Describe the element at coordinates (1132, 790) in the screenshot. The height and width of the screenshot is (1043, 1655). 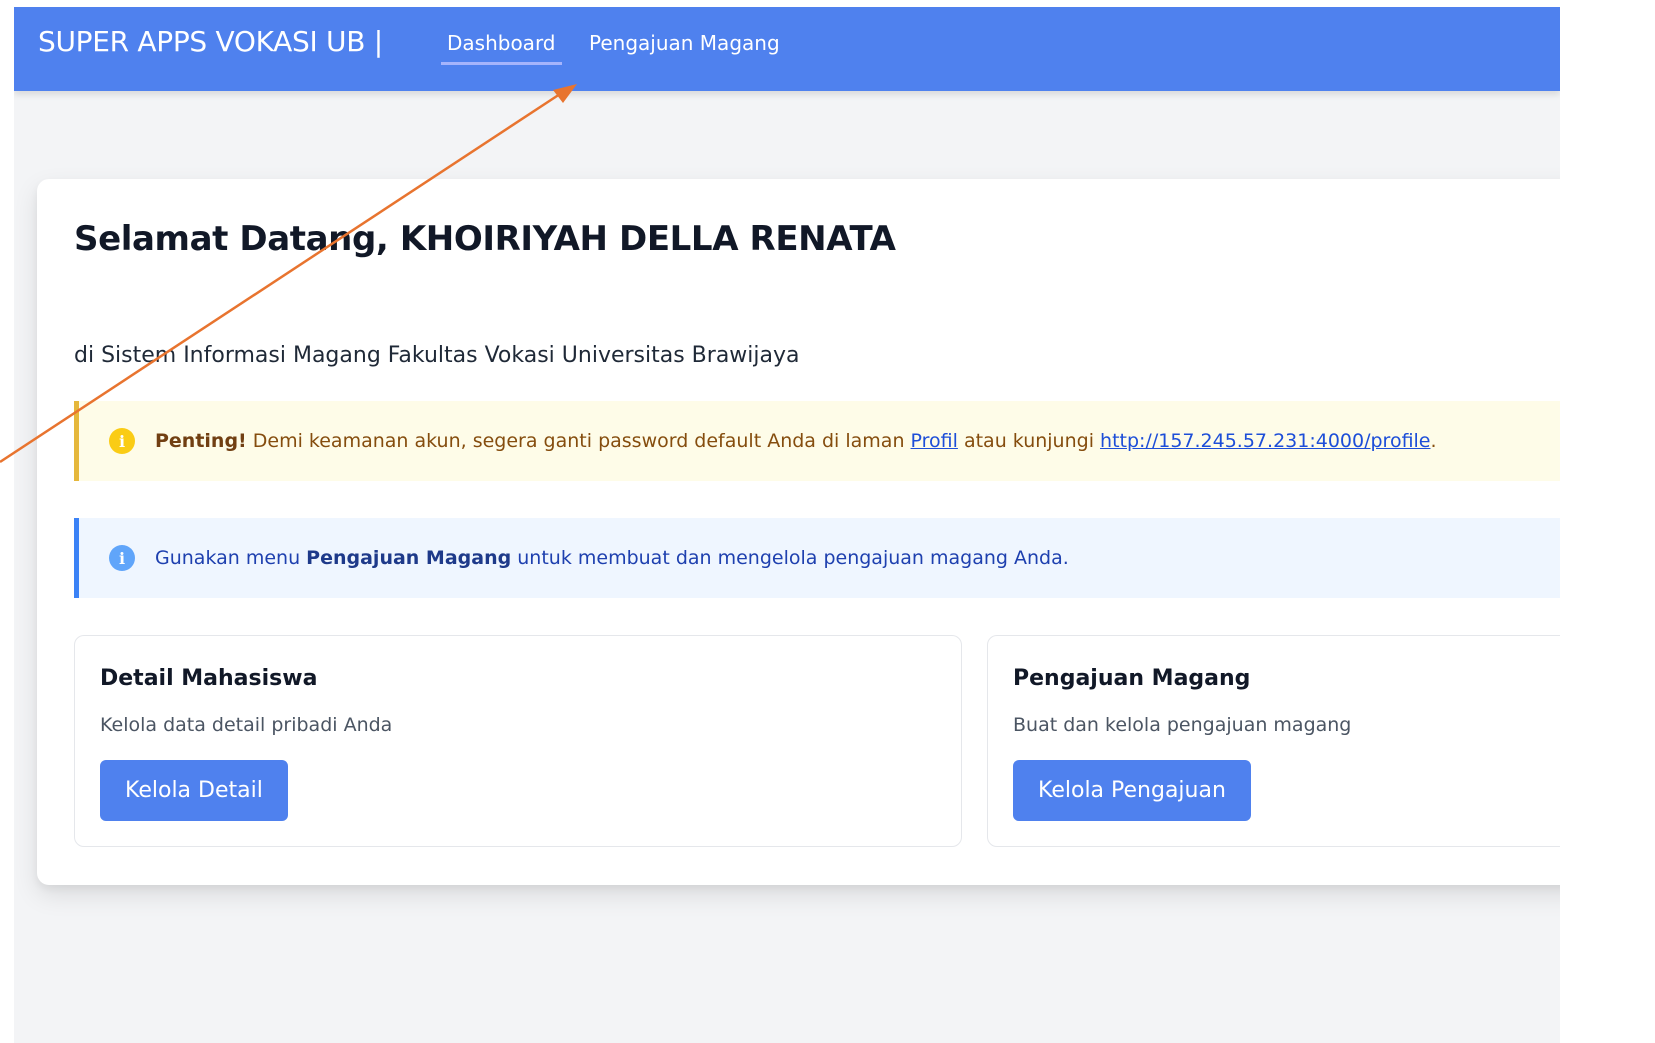
I see `kelola-pengajuan-button: Kelola Pengajuan` at that location.